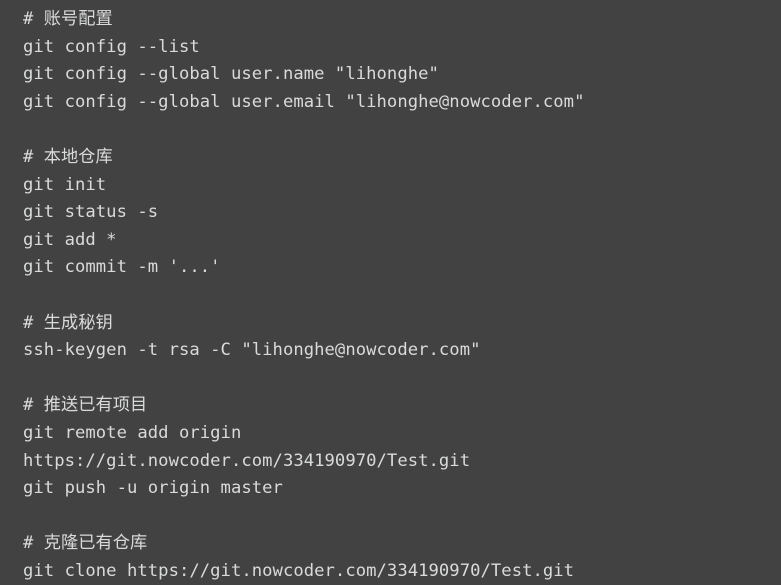 The width and height of the screenshot is (781, 585). I want to click on code-line: git config --list, so click(111, 46).